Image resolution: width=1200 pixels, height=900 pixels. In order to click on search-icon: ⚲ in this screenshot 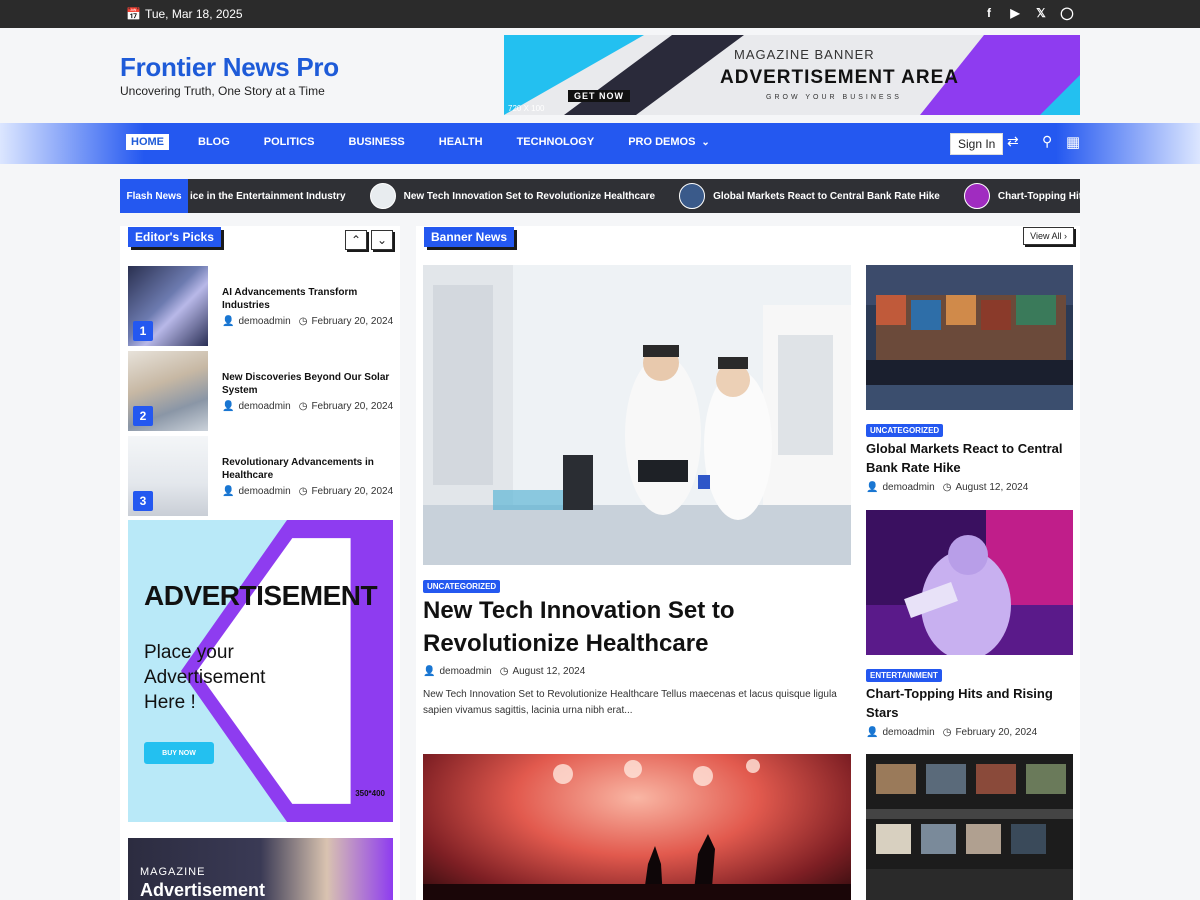, I will do `click(1047, 141)`.